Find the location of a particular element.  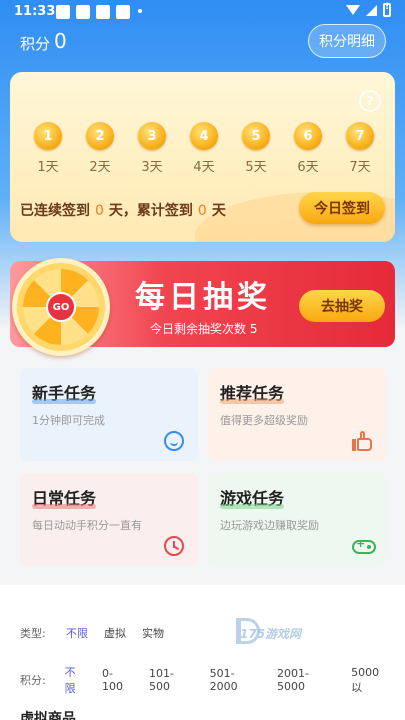

coin-icon: 5 is located at coordinates (256, 136).